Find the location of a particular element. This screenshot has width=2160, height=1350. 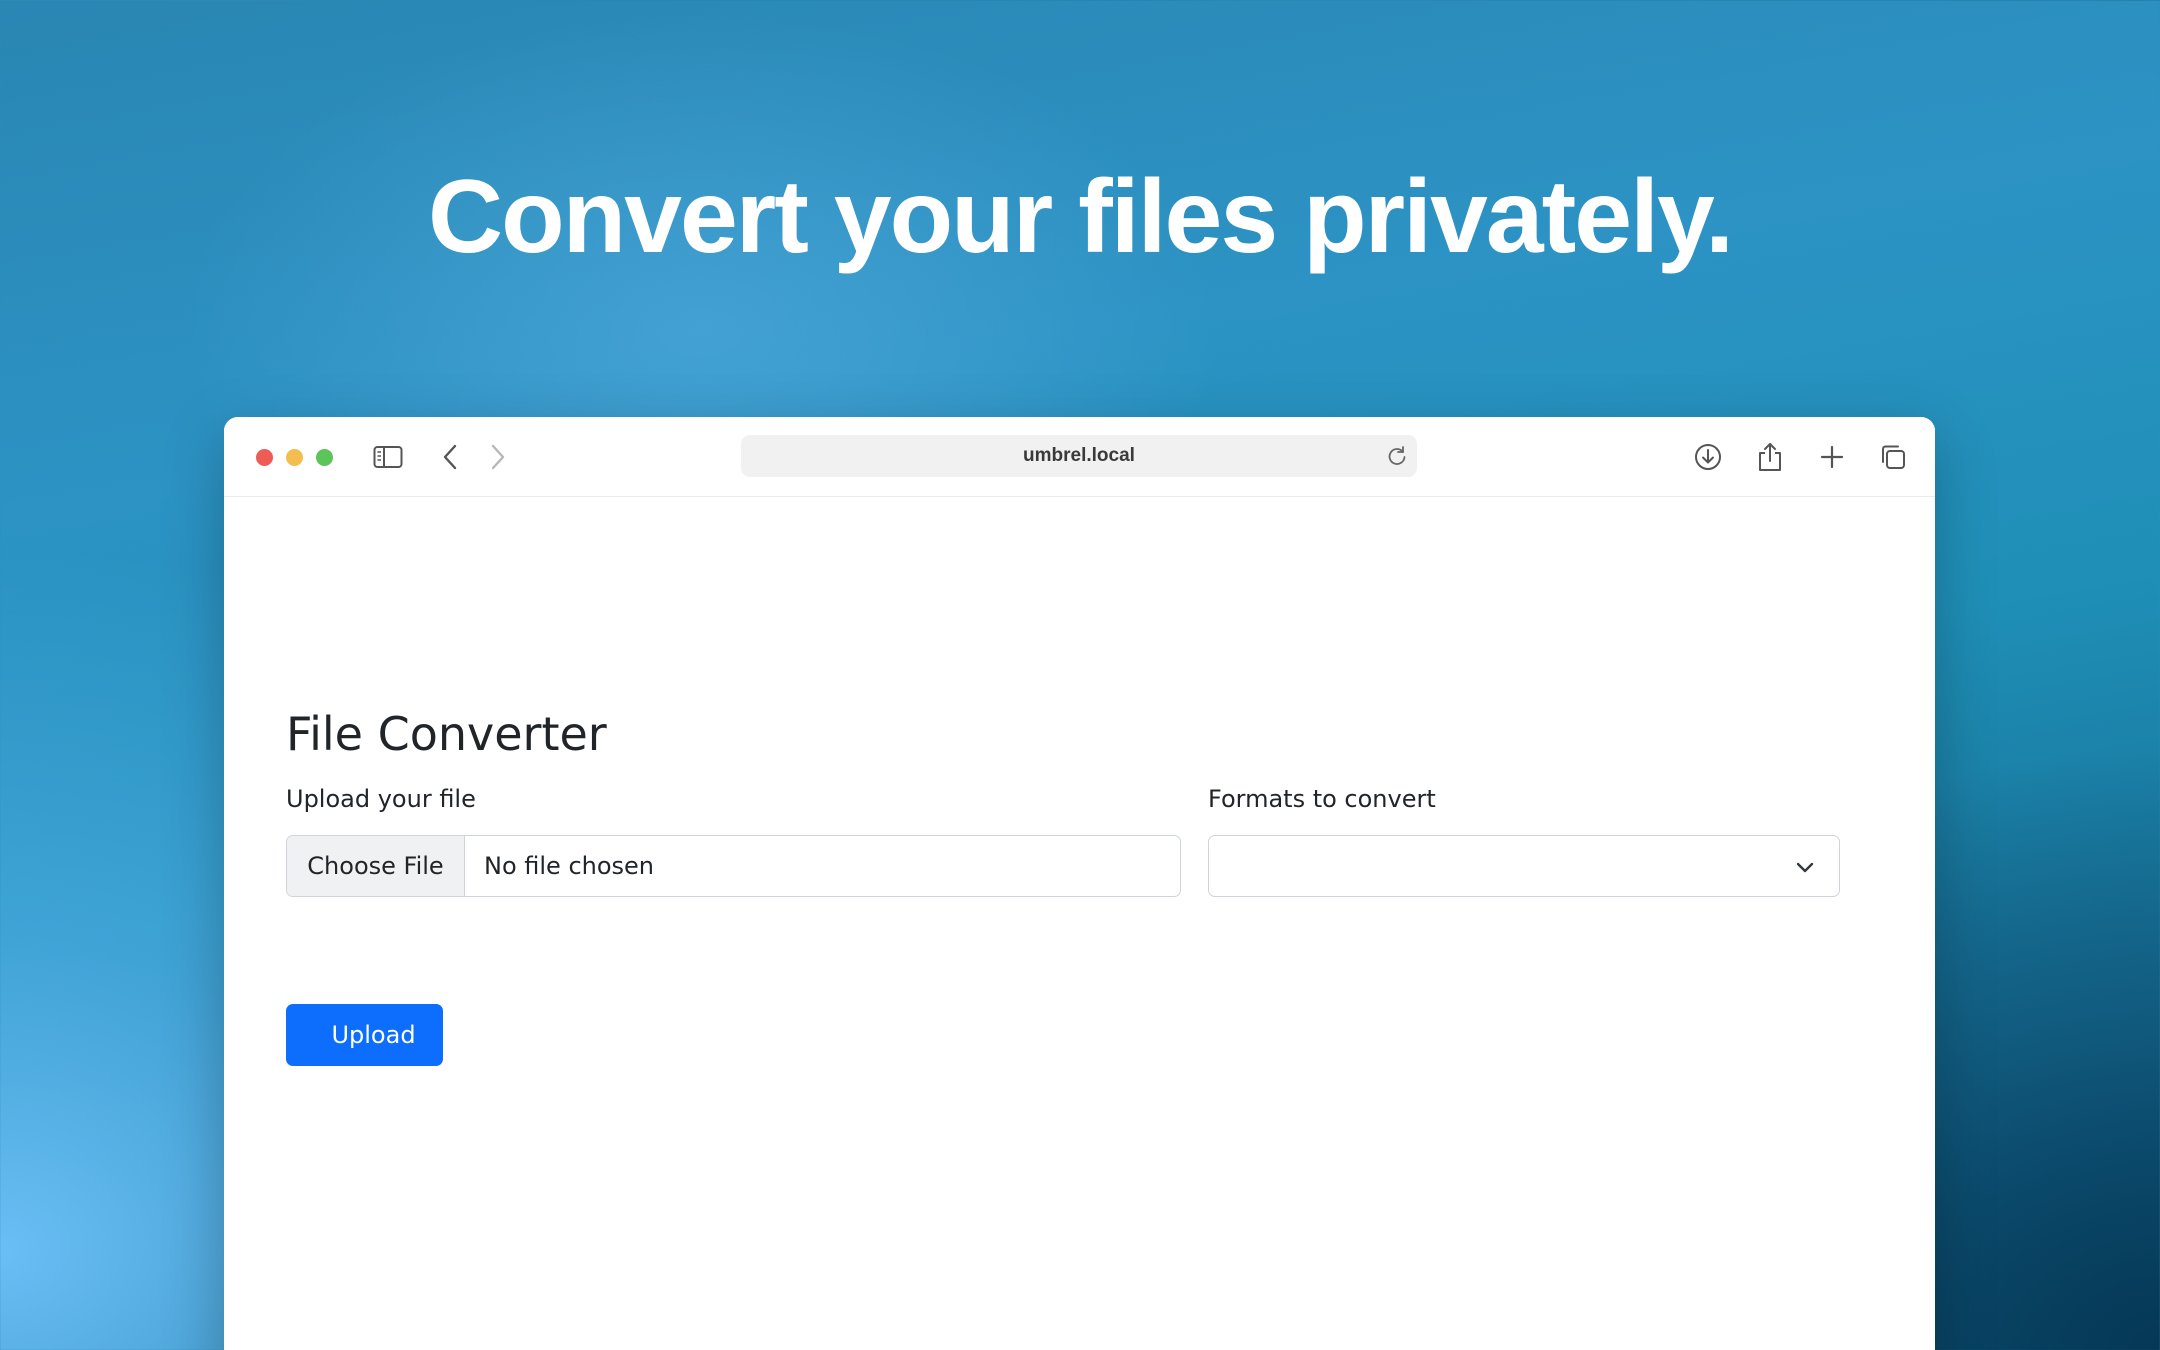

file-status-text: No file chosen is located at coordinates (569, 866).